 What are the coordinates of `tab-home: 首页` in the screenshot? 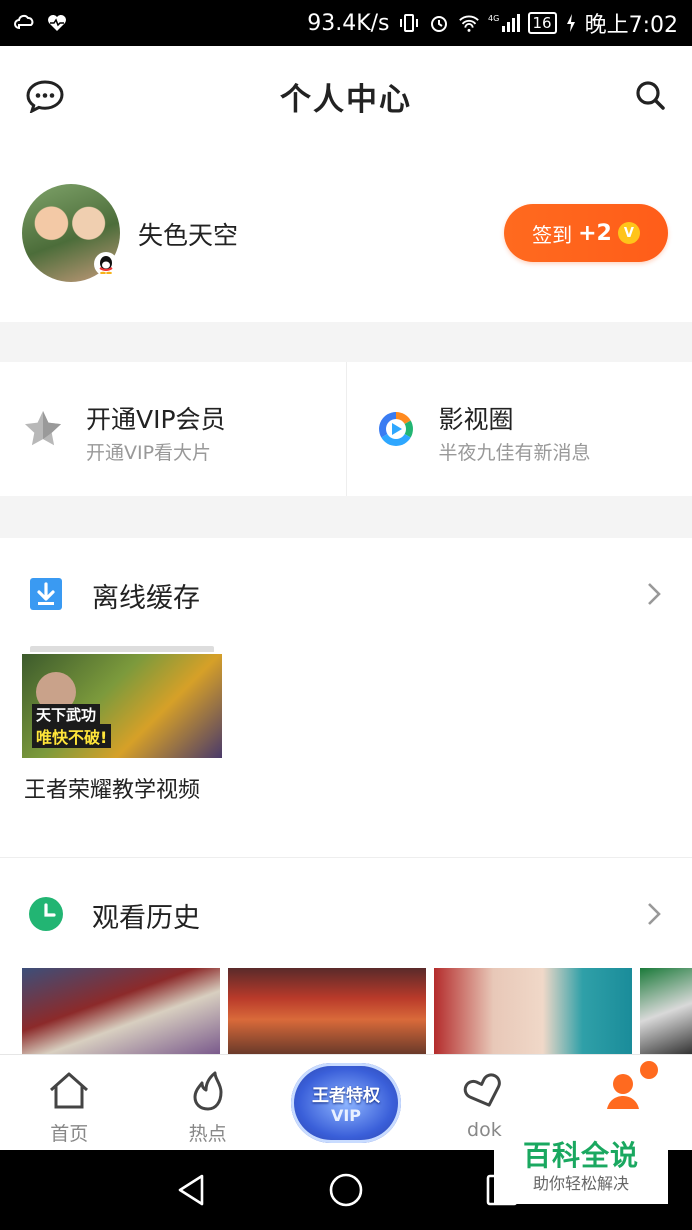 It's located at (69, 1102).